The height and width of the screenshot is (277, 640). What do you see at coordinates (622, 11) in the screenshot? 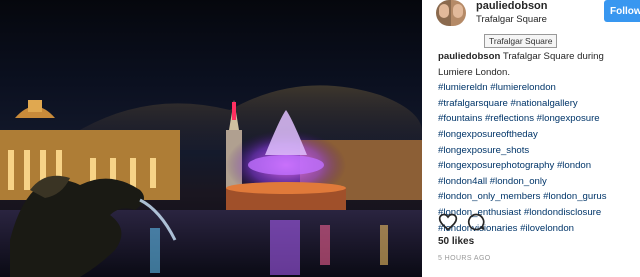
I see `follow-button: Follow` at bounding box center [622, 11].